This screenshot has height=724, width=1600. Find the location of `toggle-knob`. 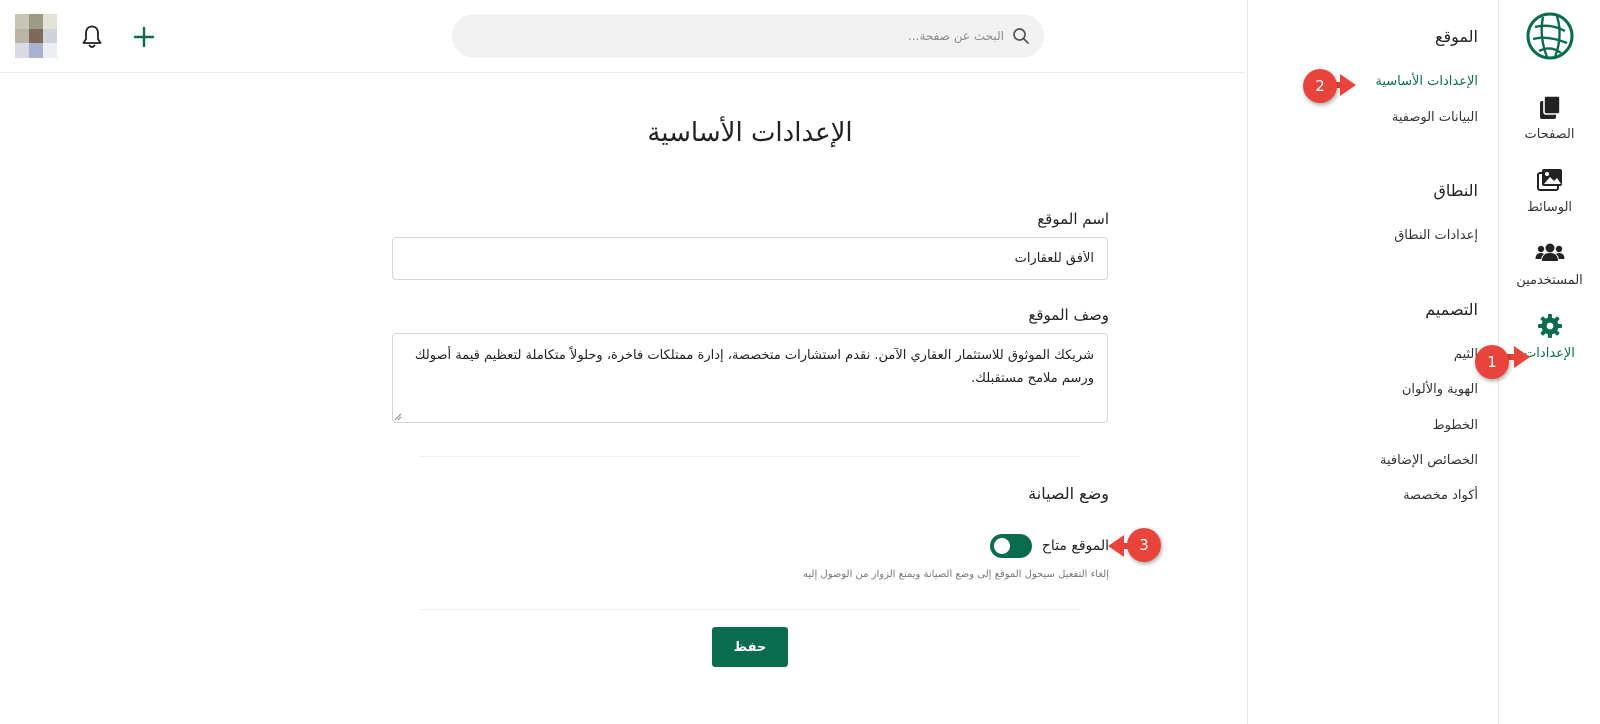

toggle-knob is located at coordinates (1001, 546).